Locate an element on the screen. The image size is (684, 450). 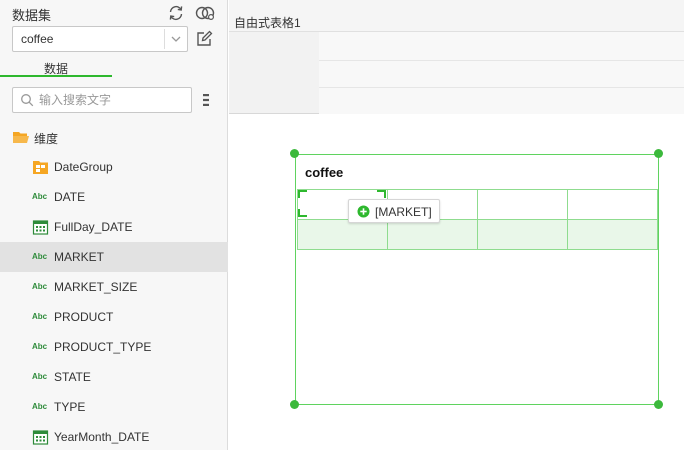
tree-item-state: Abc STATE is located at coordinates (114, 377).